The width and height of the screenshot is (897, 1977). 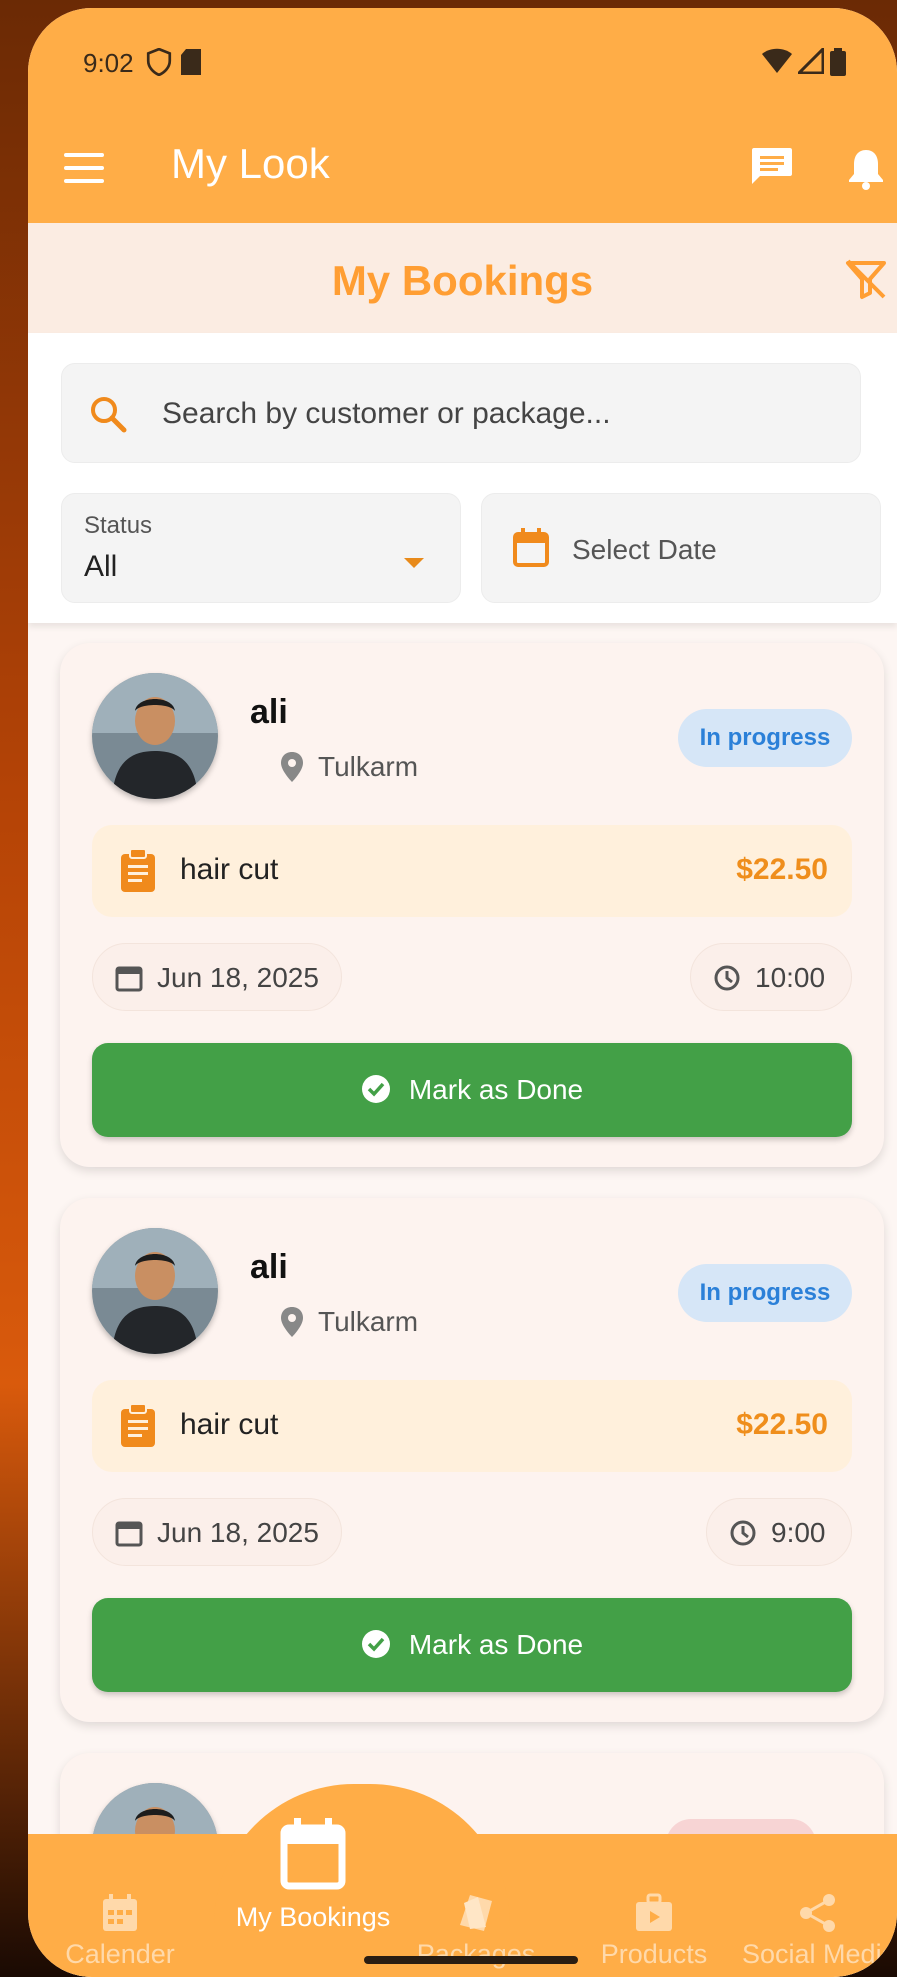 I want to click on time-chip: 10:00, so click(x=771, y=977).